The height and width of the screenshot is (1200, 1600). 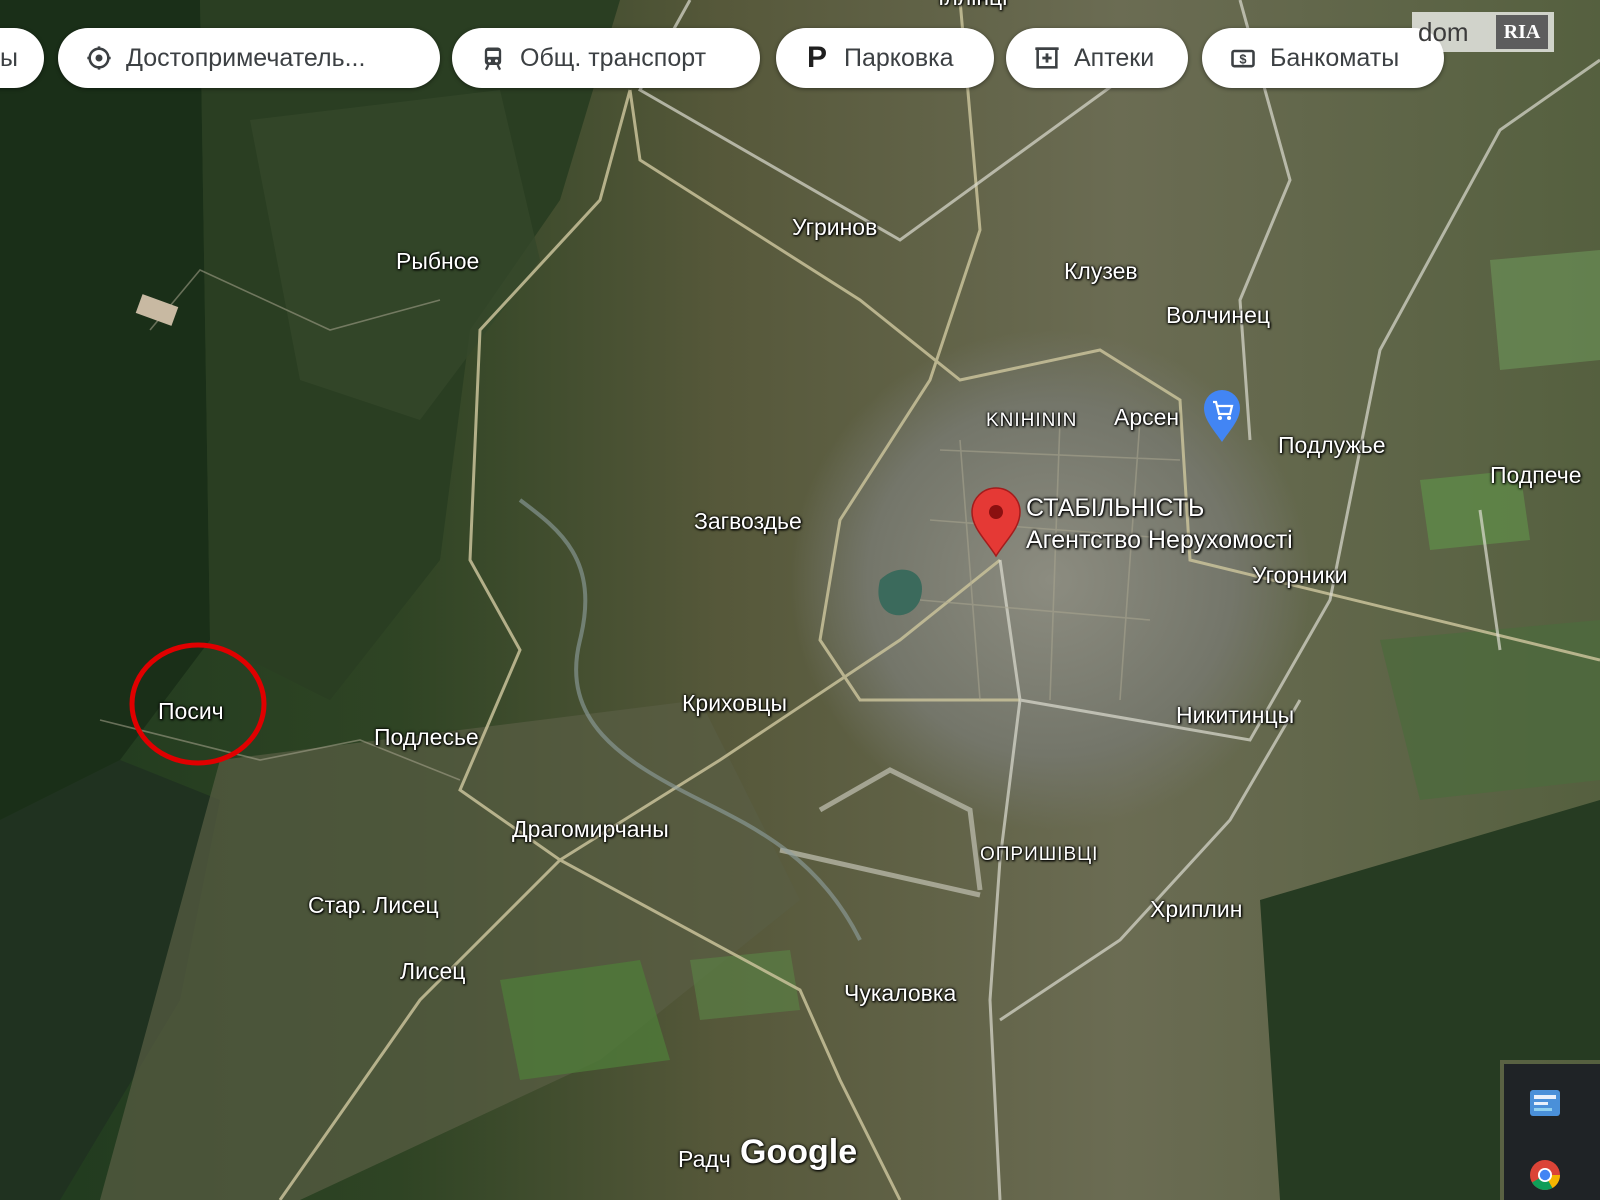 What do you see at coordinates (972, 5) in the screenshot?
I see `place-label: Іллінці` at bounding box center [972, 5].